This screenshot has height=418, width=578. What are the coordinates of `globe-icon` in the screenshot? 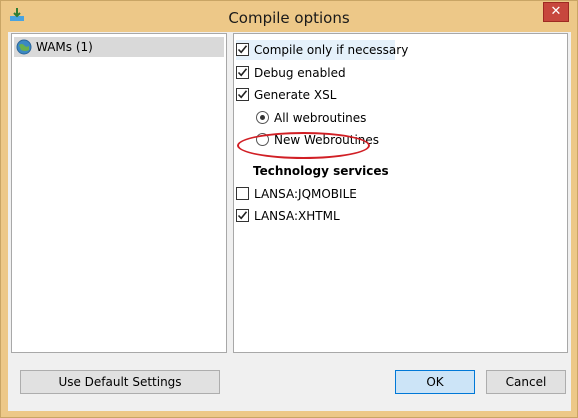 It's located at (24, 47).